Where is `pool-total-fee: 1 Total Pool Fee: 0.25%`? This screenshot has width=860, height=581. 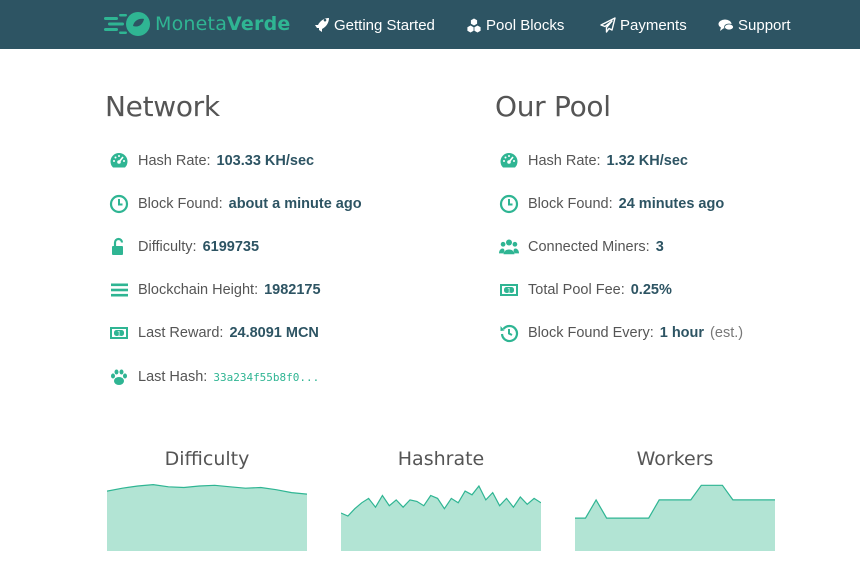 pool-total-fee: 1 Total Pool Fee: 0.25% is located at coordinates (585, 290).